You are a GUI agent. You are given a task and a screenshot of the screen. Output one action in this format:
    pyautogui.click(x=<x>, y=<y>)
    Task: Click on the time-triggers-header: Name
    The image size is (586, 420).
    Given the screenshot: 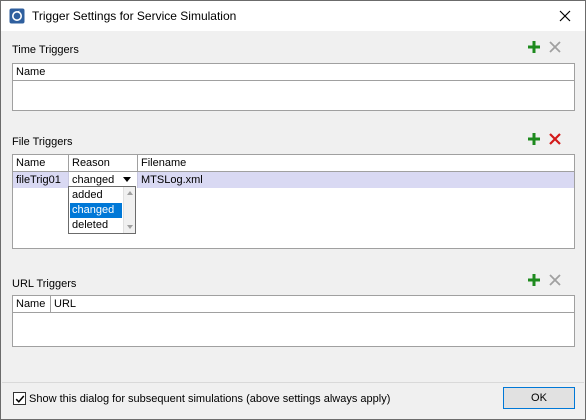 What is the action you would take?
    pyautogui.click(x=293, y=72)
    